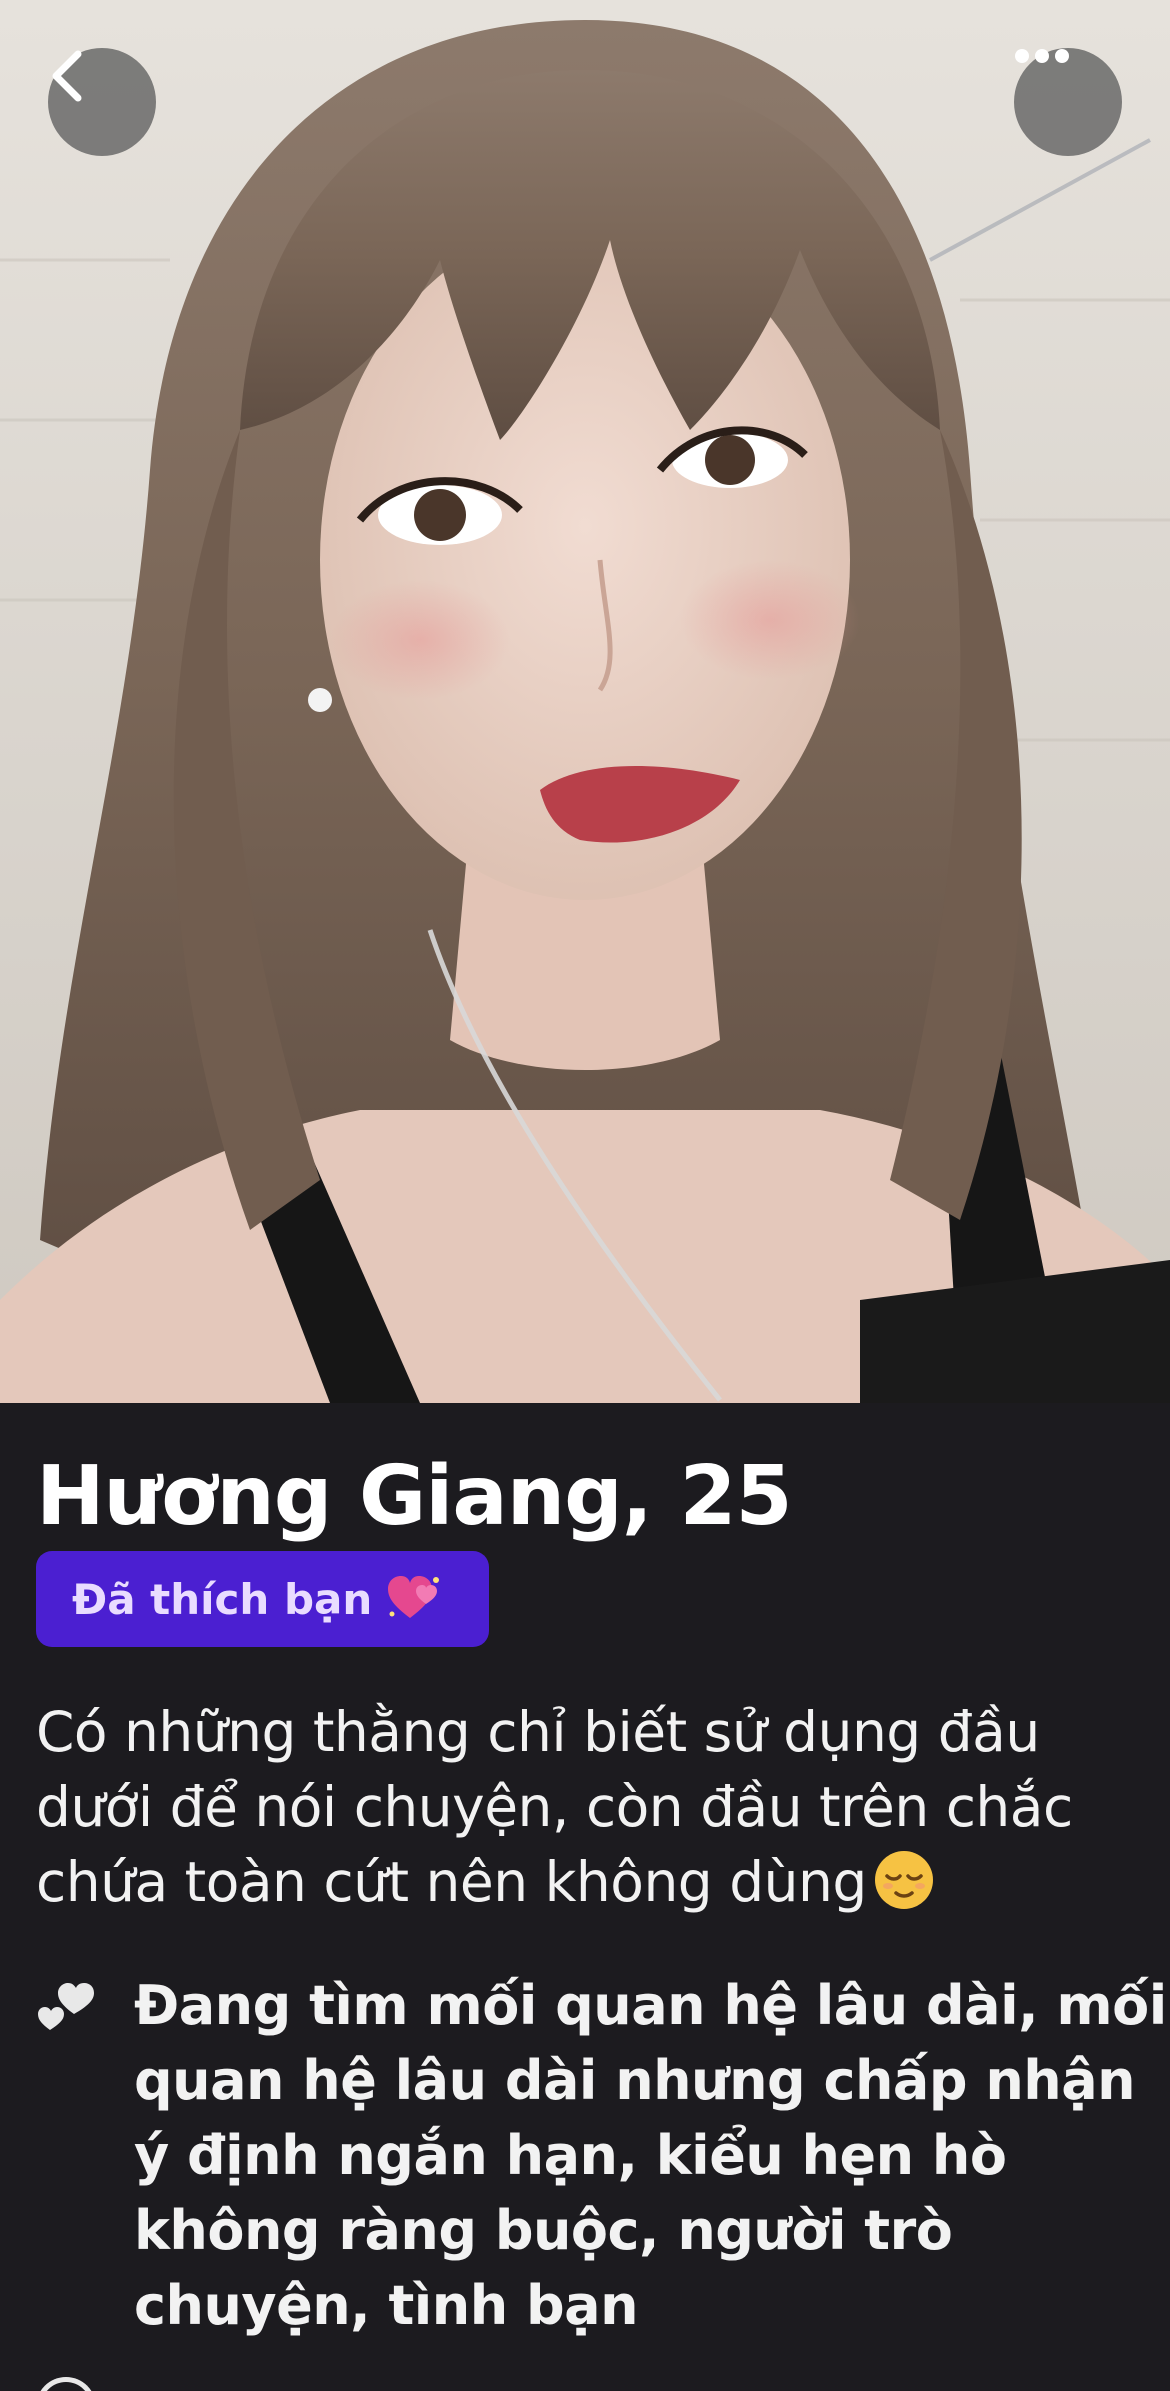 The height and width of the screenshot is (2391, 1170). I want to click on liked-you-badge: Đã thích bạn, so click(262, 1599).